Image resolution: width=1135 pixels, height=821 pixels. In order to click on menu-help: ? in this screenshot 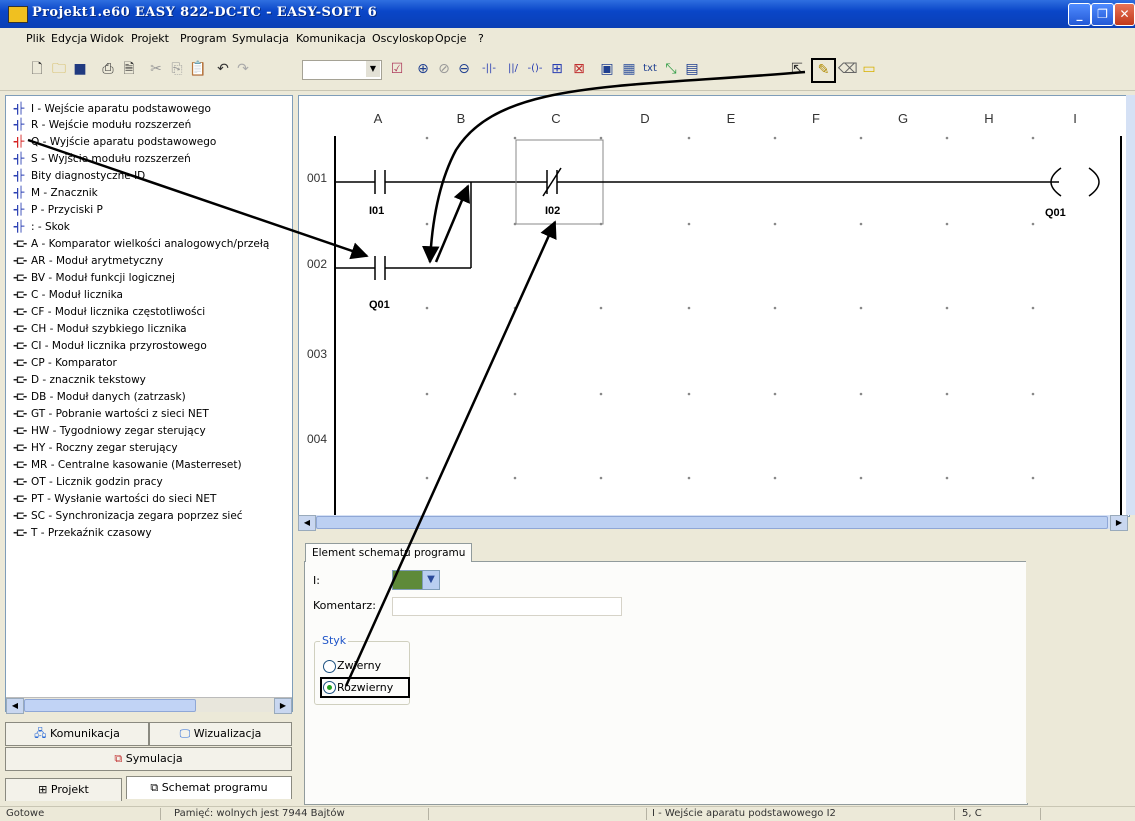, I will do `click(481, 38)`.